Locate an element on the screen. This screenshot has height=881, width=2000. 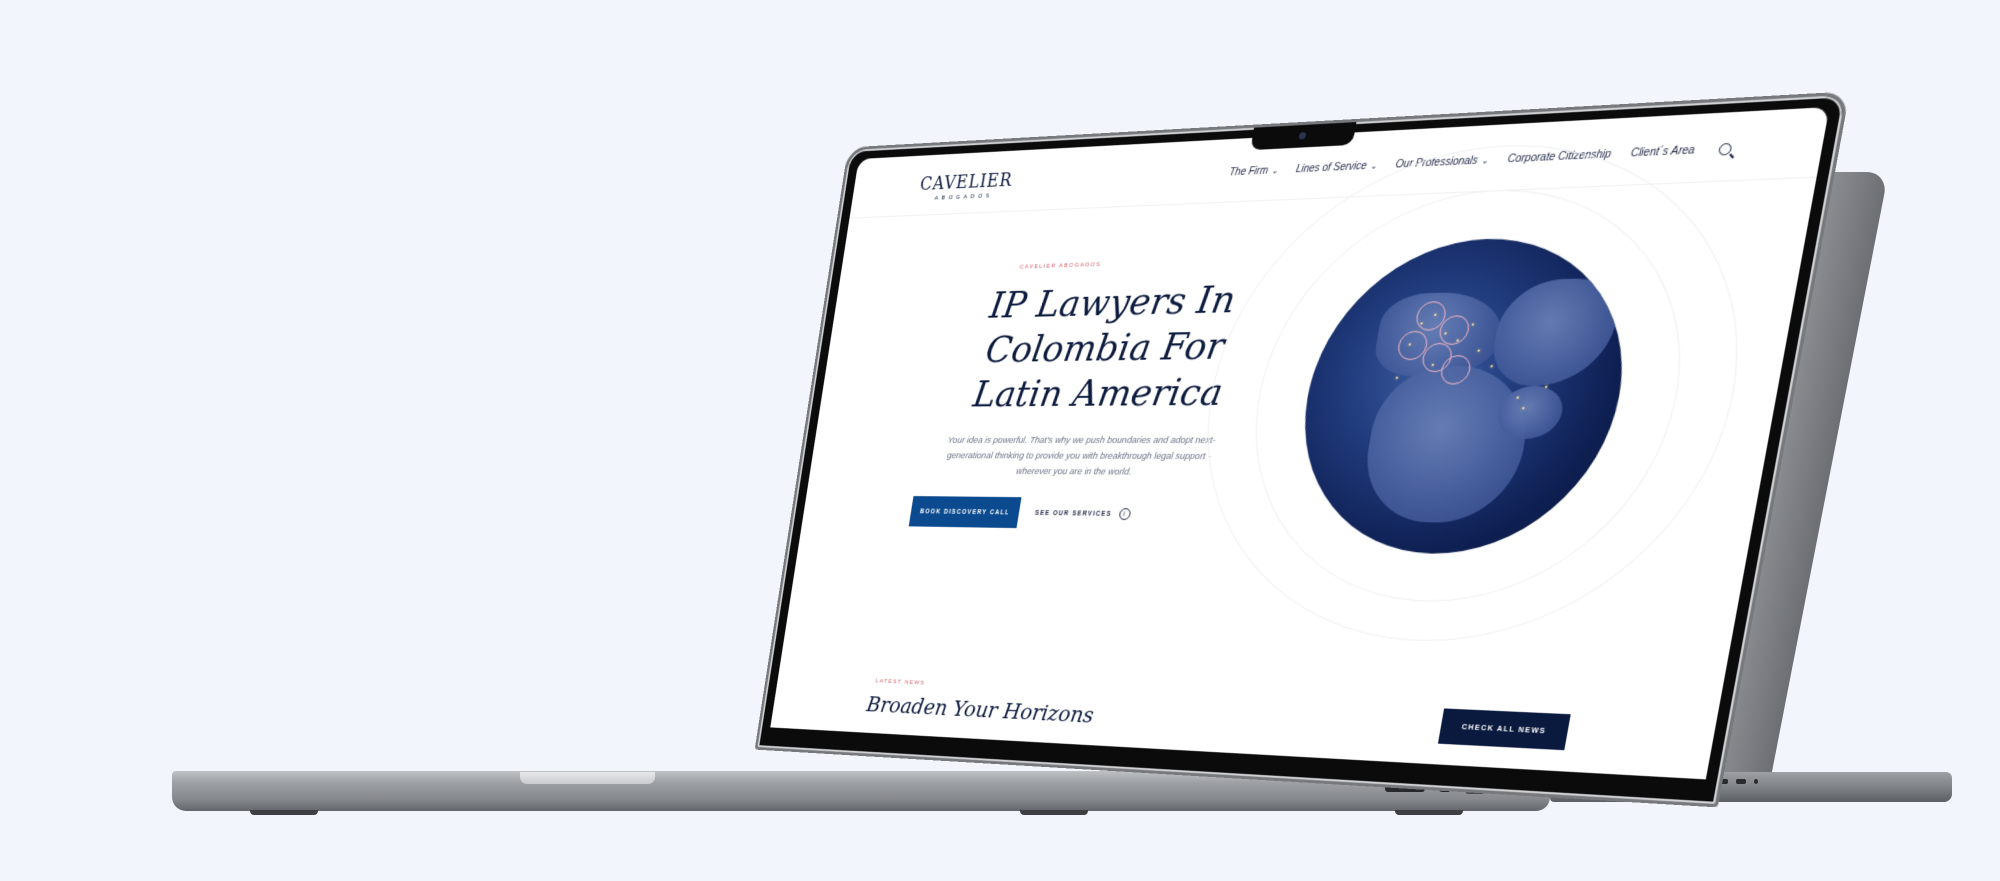
news-title: Broaden Your Horizons is located at coordinates (980, 711).